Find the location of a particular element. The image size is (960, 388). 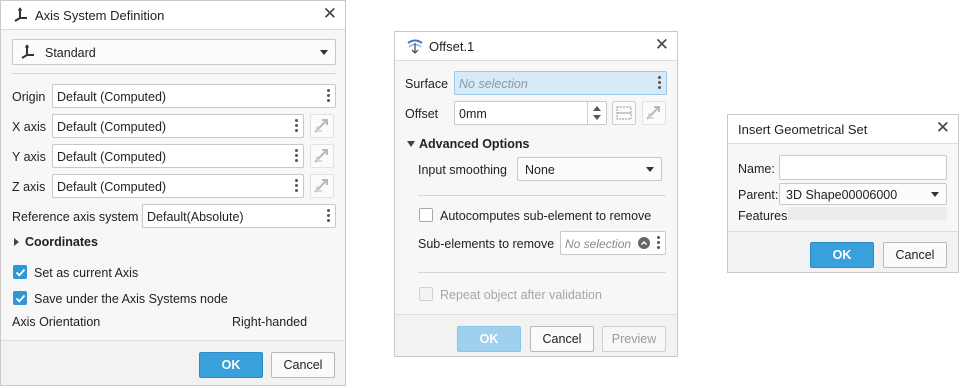

origin-label: Origin is located at coordinates (29, 97).